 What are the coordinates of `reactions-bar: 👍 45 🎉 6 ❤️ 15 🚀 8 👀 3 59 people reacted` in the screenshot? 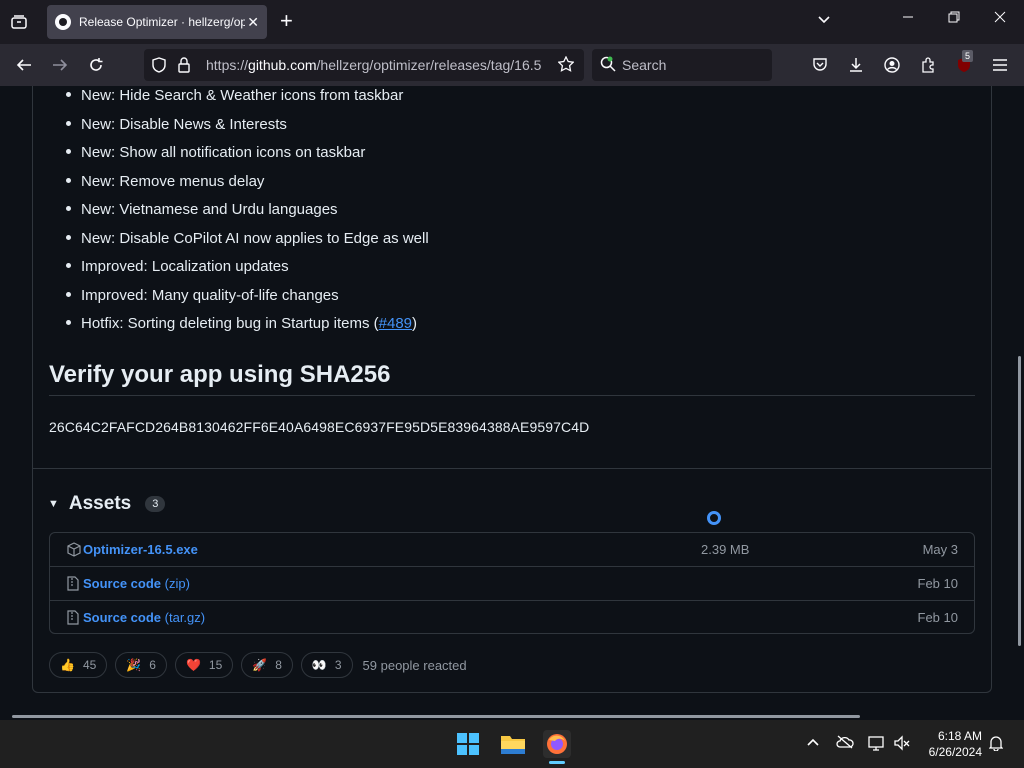 It's located at (258, 665).